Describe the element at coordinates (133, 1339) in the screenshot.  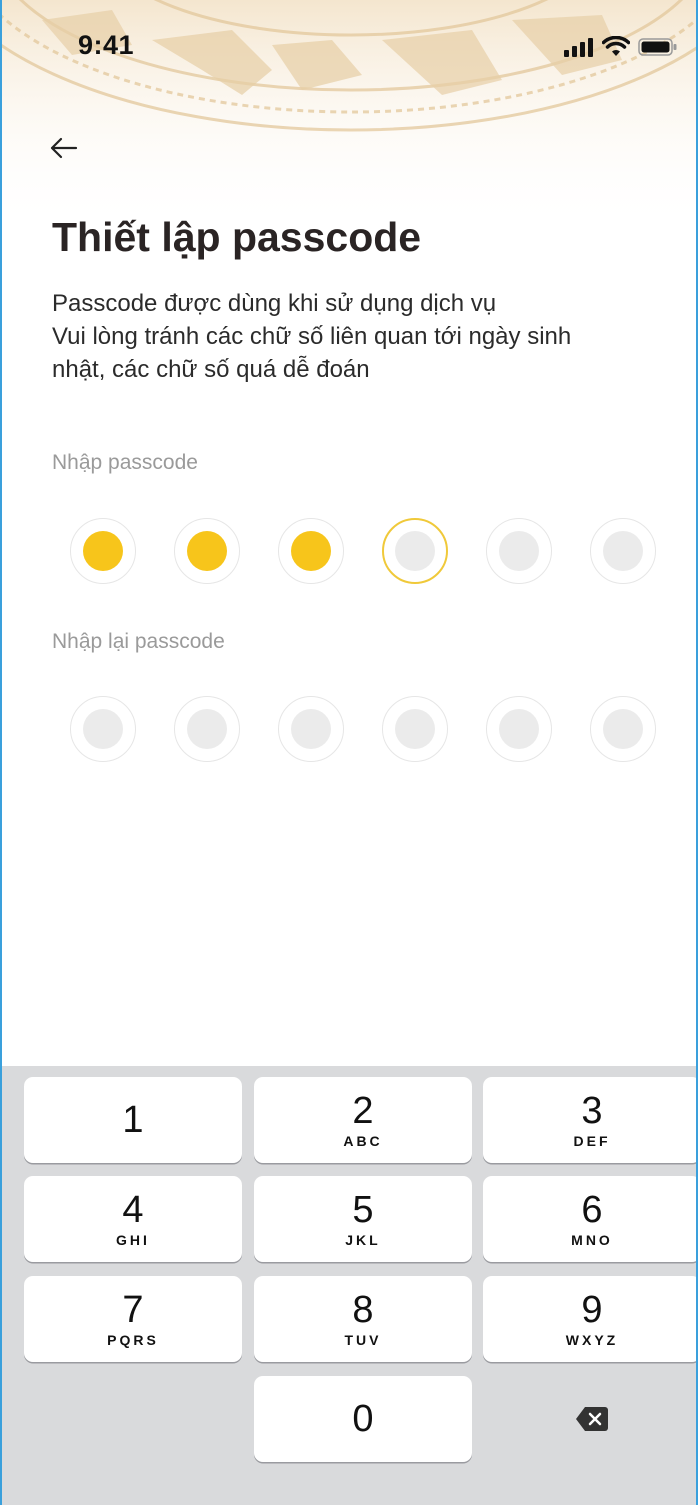
I see `key-letters: PQRS` at that location.